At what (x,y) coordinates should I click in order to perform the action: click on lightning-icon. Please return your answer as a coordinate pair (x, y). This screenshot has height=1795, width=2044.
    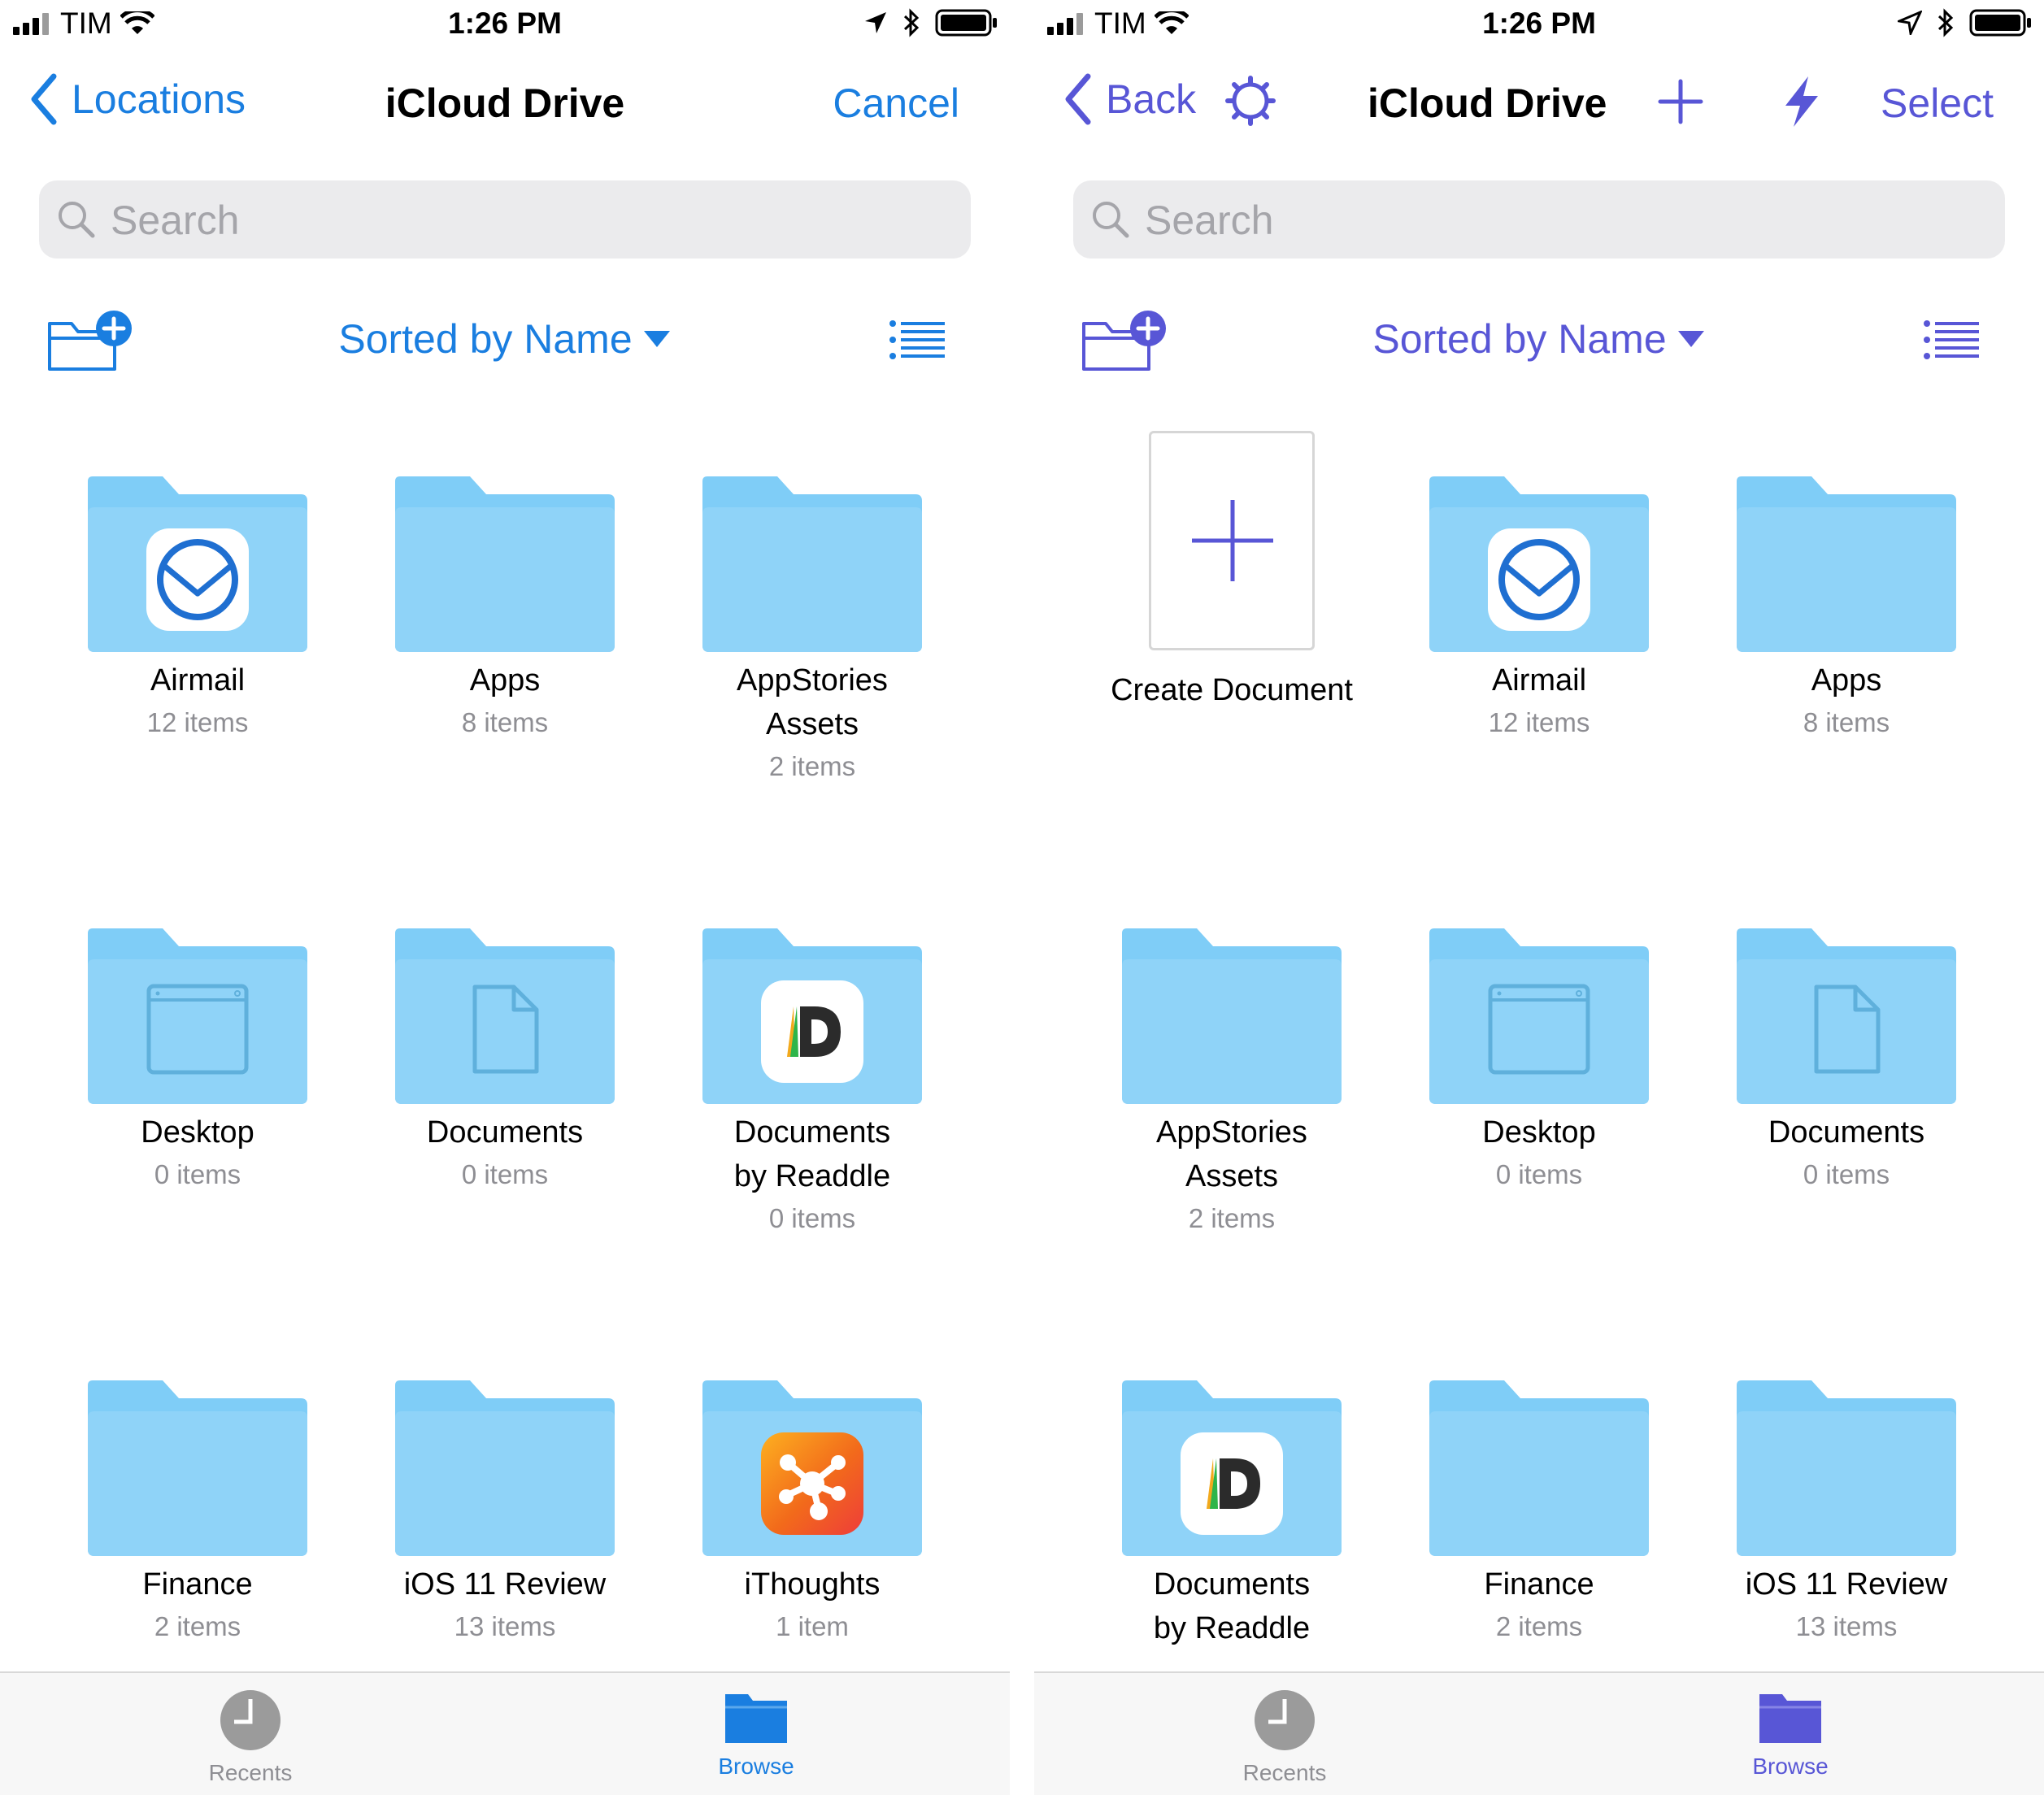
    Looking at the image, I should click on (1801, 101).